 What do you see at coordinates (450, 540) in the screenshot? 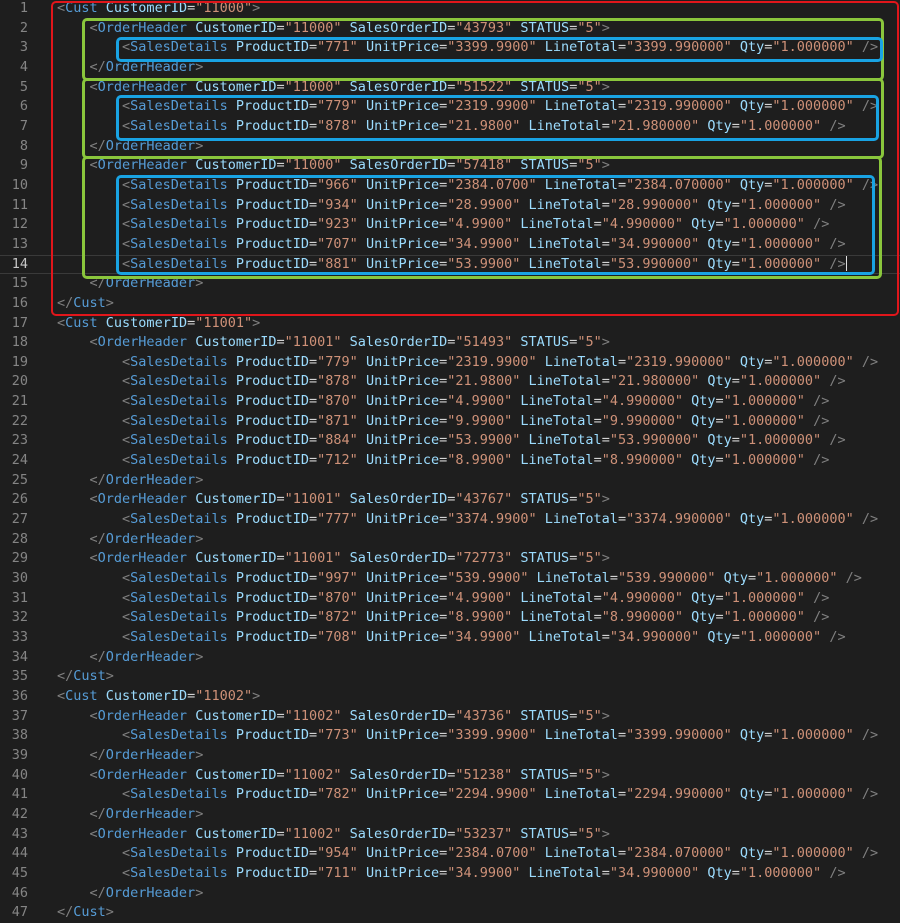
I see `code-line: 28 </OrderHeader>` at bounding box center [450, 540].